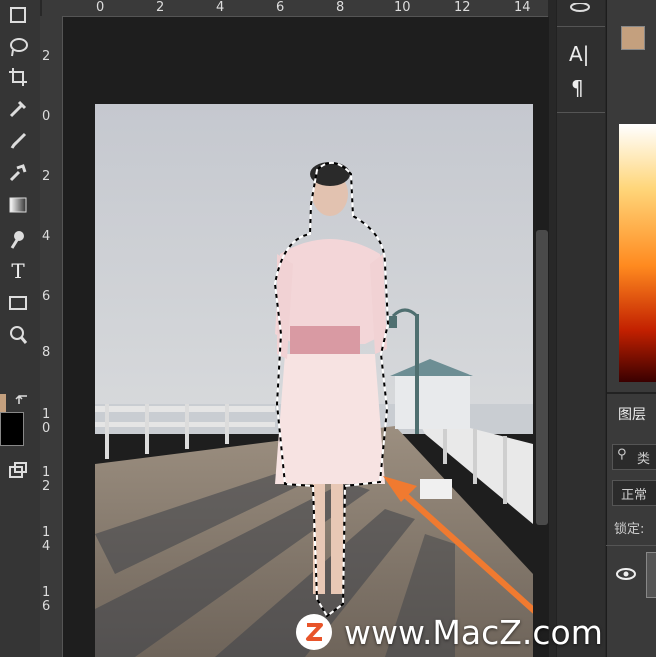  I want to click on watermark: www.MacZ.com, so click(449, 632).